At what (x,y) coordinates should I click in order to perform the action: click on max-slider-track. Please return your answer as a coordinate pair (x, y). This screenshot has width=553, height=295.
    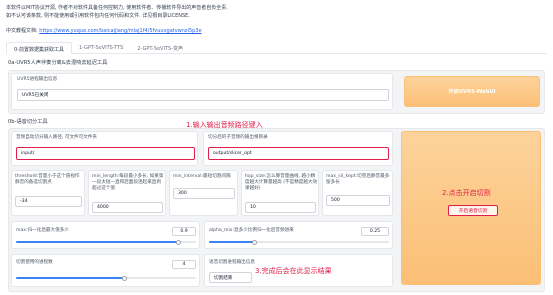
    Looking at the image, I should click on (106, 242).